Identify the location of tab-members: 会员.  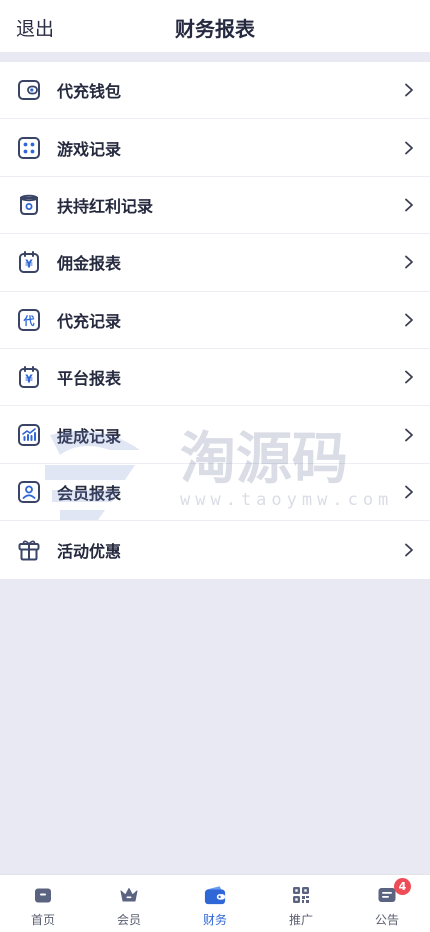
(129, 903).